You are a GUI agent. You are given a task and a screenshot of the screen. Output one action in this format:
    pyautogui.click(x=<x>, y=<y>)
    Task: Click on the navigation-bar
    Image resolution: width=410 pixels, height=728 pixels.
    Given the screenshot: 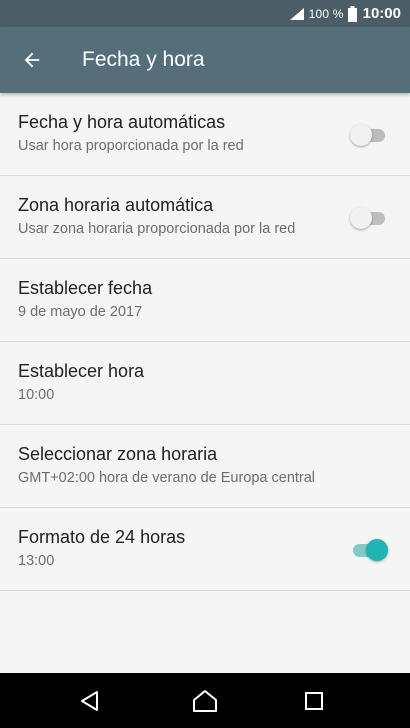 What is the action you would take?
    pyautogui.click(x=205, y=700)
    